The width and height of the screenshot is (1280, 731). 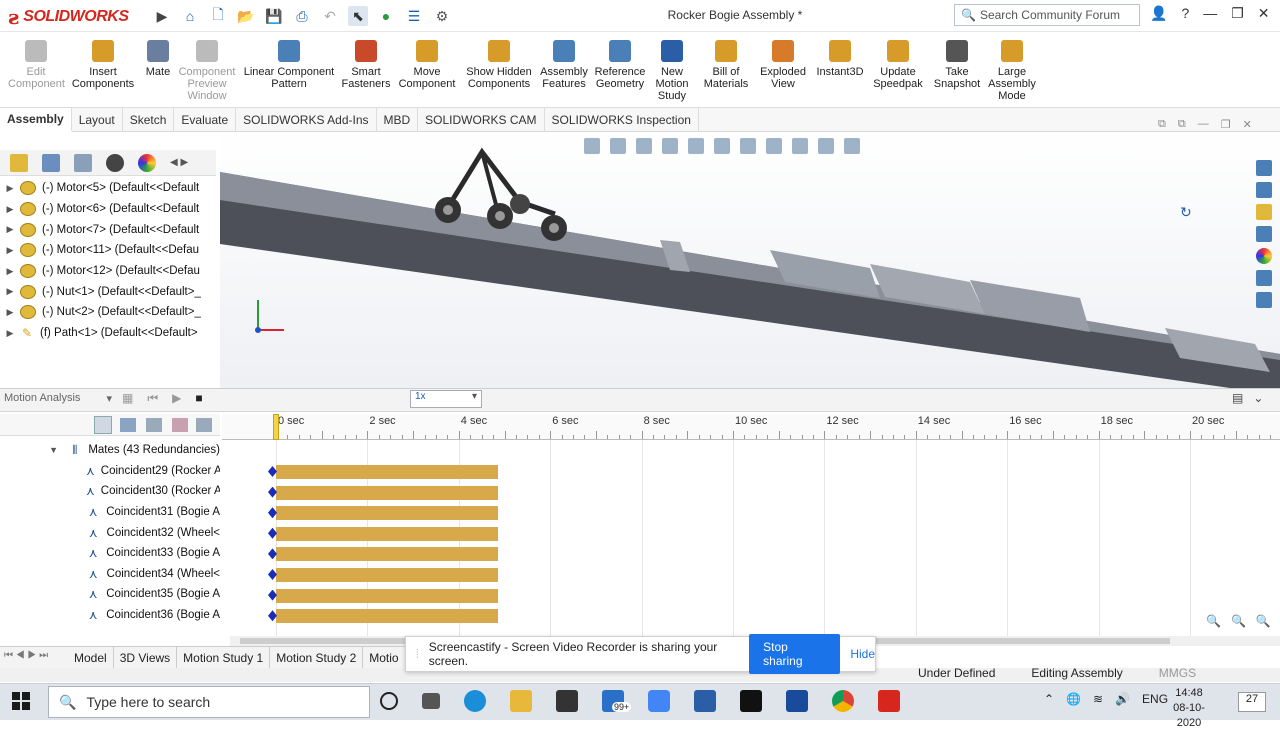 What do you see at coordinates (127, 398) in the screenshot?
I see `calculate-icon: ▦` at bounding box center [127, 398].